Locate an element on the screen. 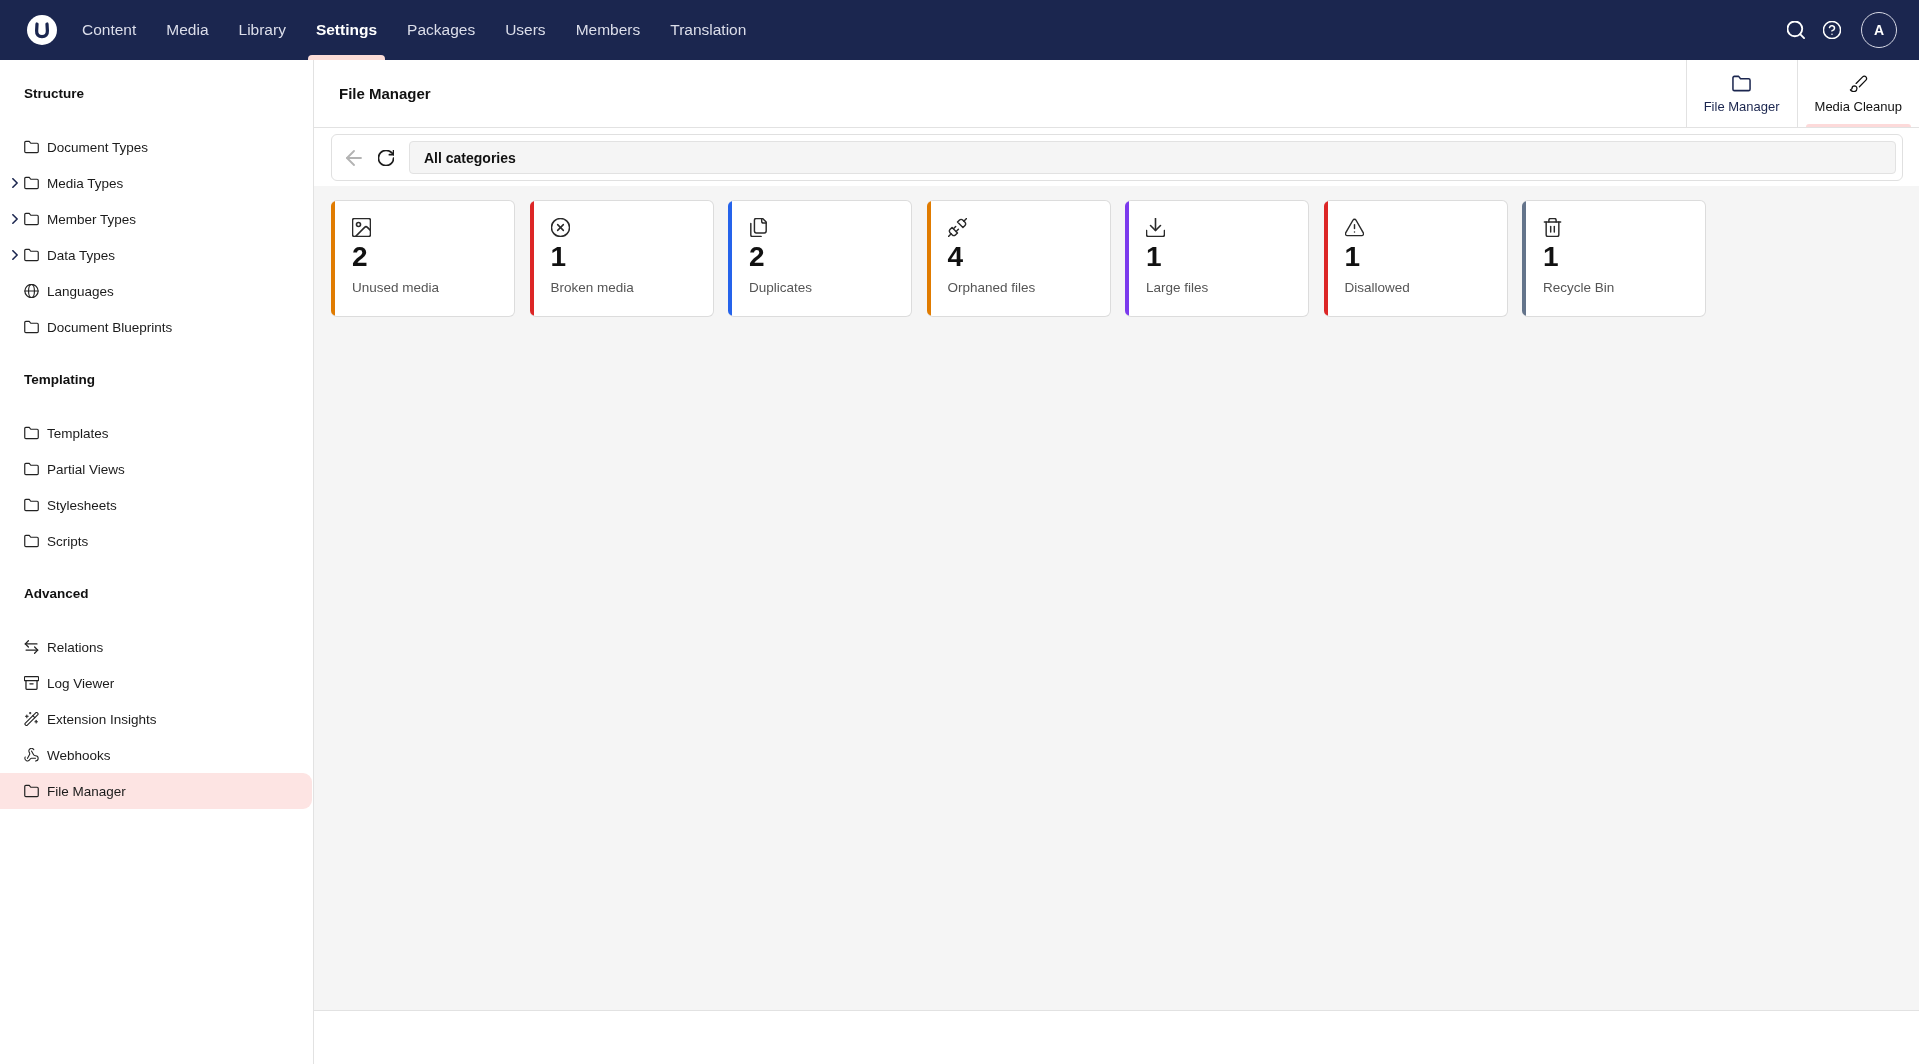 This screenshot has width=1919, height=1064. sidebar-item: Webhooks is located at coordinates (156, 755).